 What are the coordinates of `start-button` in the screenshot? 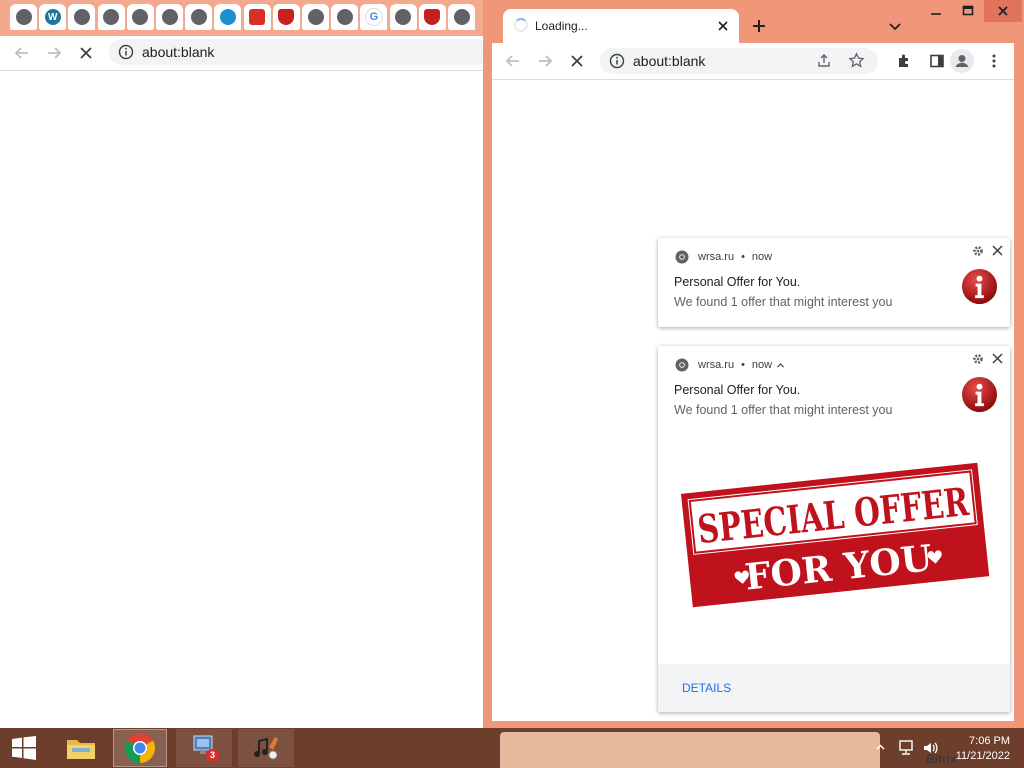 It's located at (24, 748).